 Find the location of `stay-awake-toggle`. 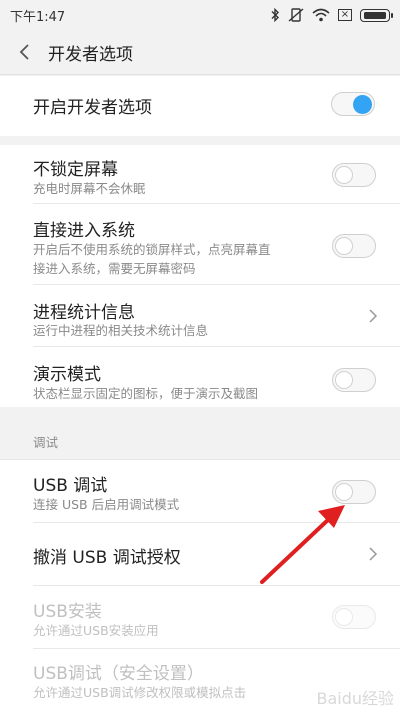

stay-awake-toggle is located at coordinates (354, 175).